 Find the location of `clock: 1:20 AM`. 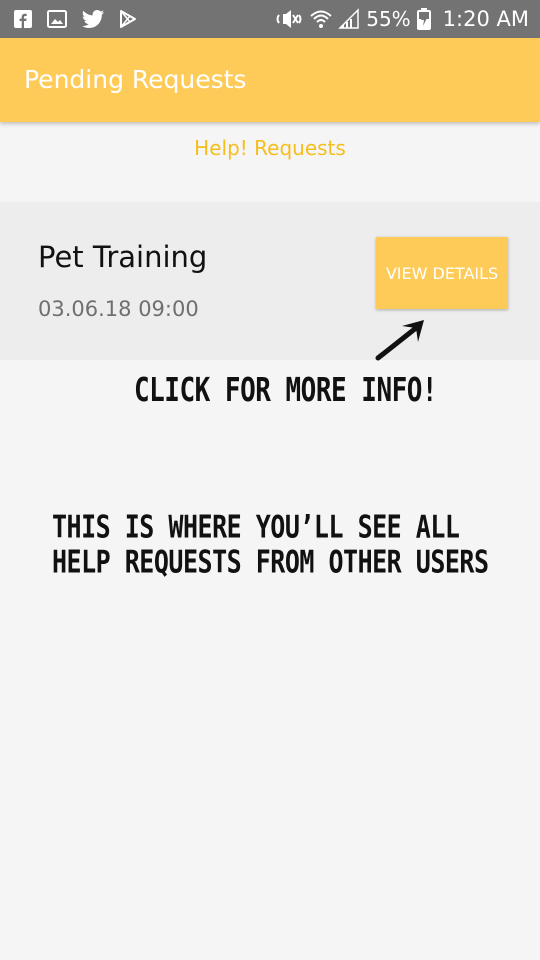

clock: 1:20 AM is located at coordinates (485, 19).